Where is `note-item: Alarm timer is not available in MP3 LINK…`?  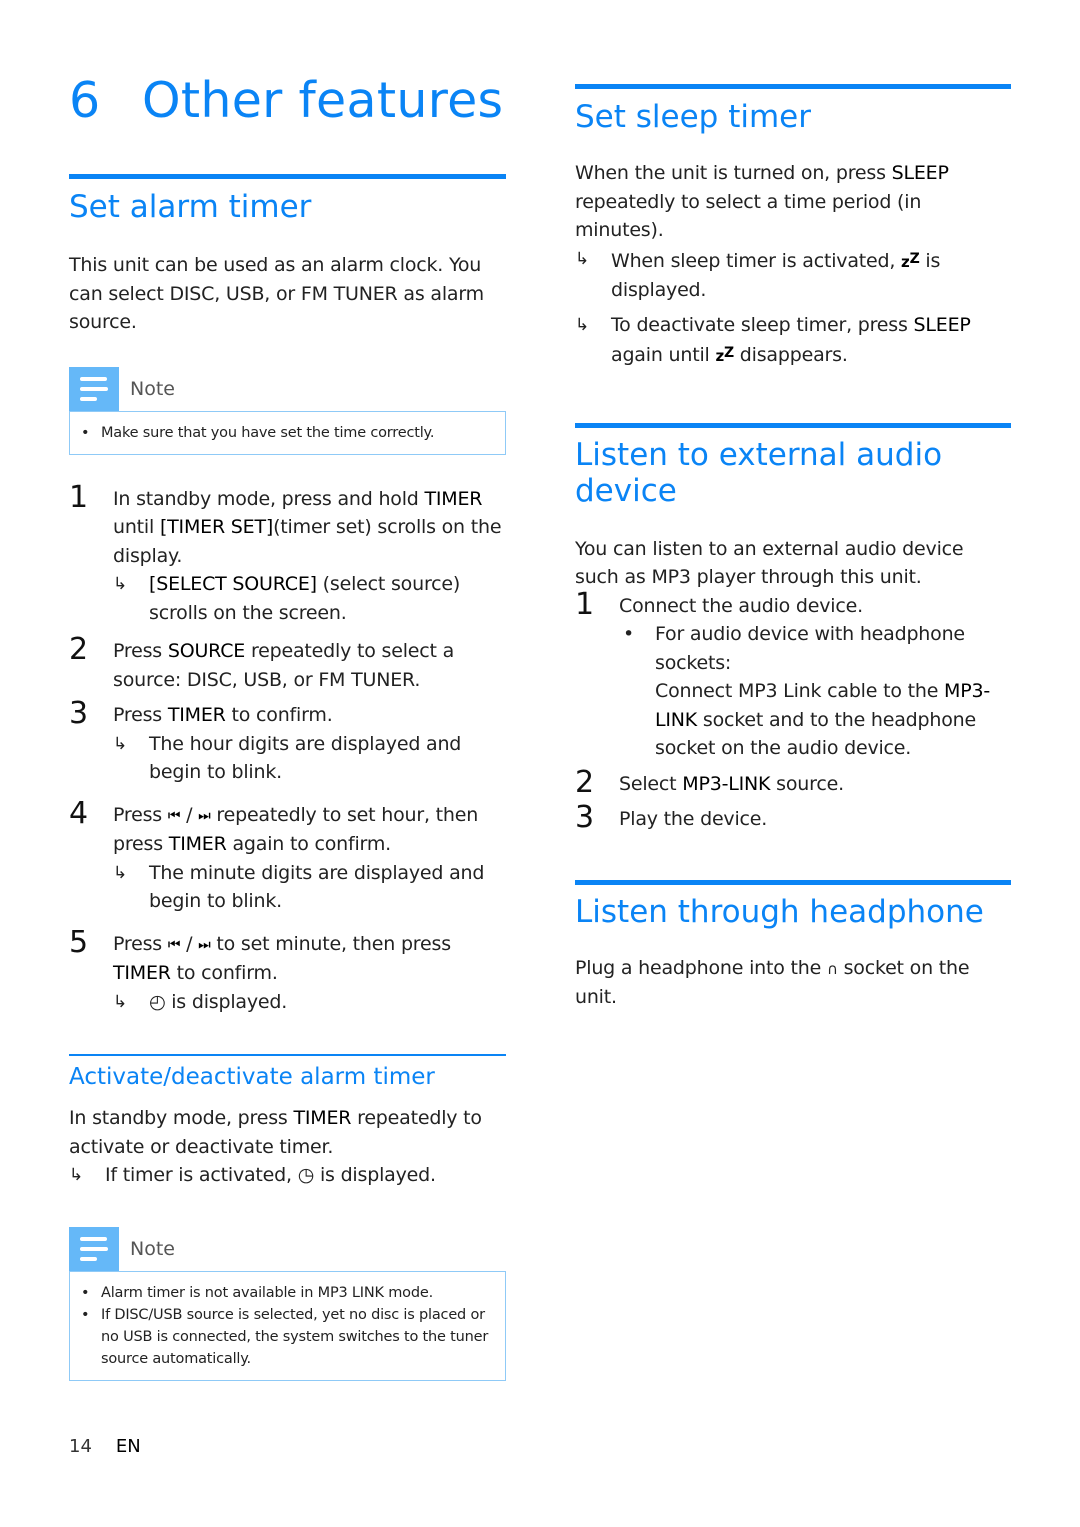
note-item: Alarm timer is not available in MP3 LINK… is located at coordinates (287, 1293).